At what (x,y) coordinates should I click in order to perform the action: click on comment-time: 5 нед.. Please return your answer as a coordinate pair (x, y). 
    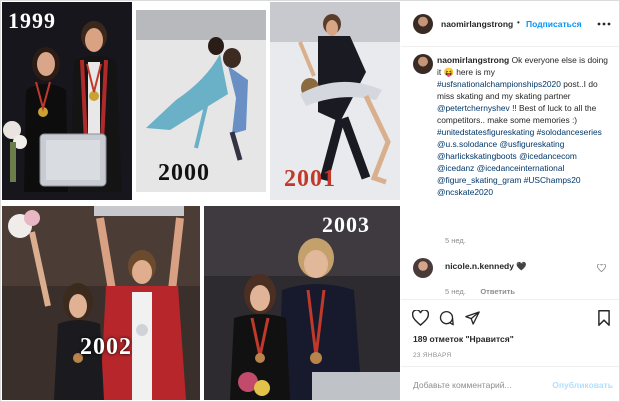
    Looking at the image, I should click on (455, 291).